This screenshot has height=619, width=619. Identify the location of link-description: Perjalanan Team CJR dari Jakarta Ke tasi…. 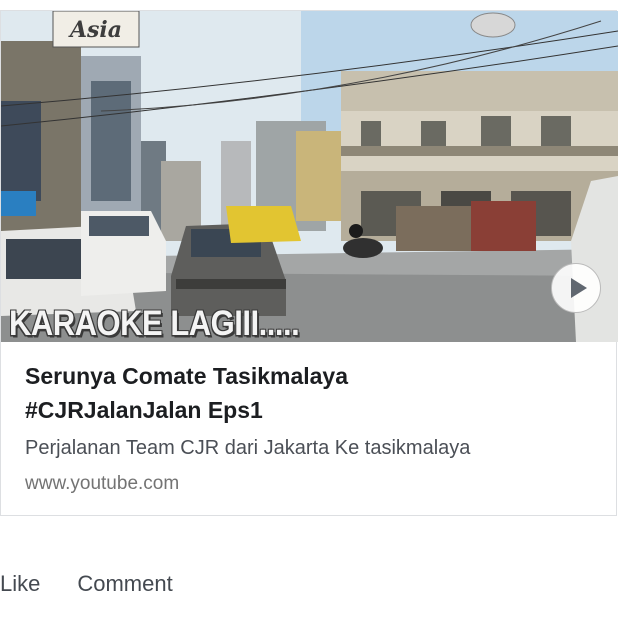
(248, 448).